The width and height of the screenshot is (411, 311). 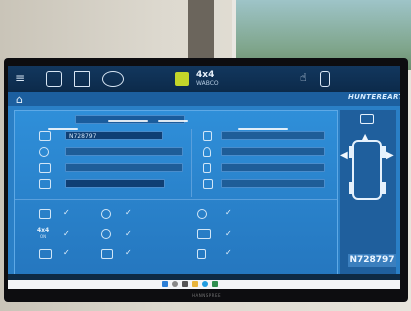 What do you see at coordinates (202, 214) in the screenshot?
I see `tire-icon` at bounding box center [202, 214].